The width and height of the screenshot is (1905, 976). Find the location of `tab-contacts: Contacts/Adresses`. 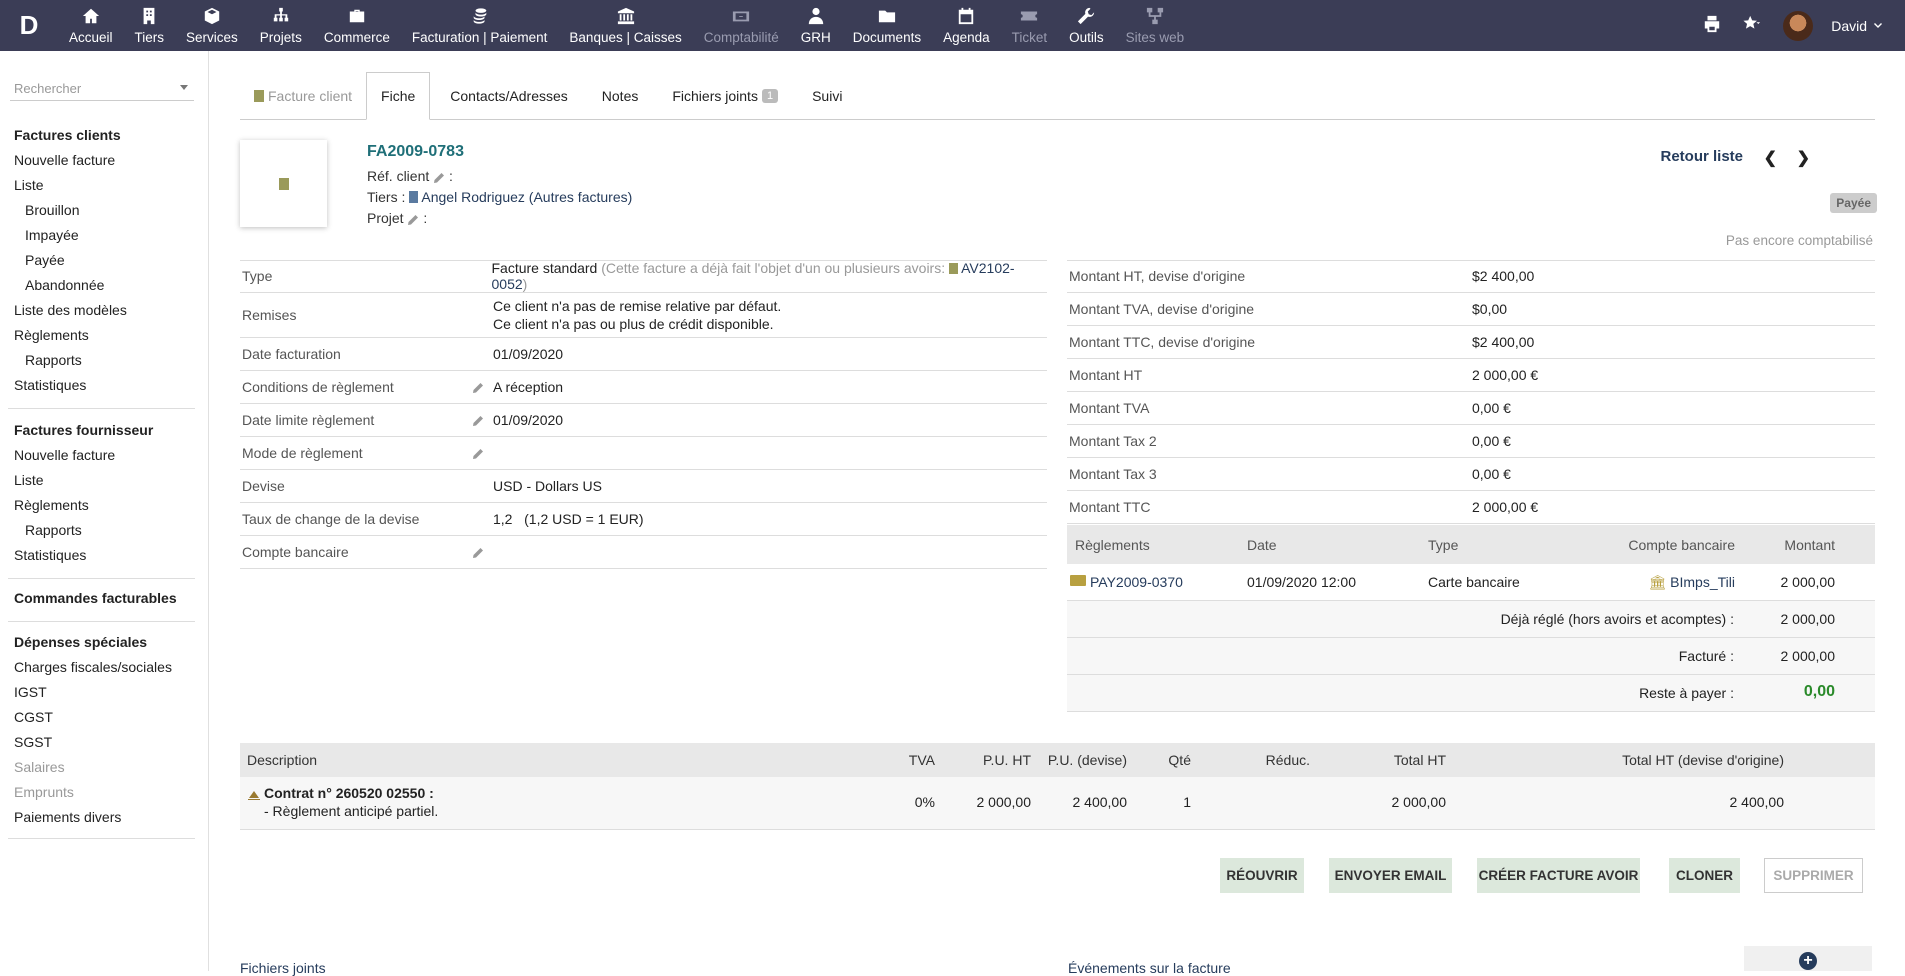

tab-contacts: Contacts/Adresses is located at coordinates (506, 96).